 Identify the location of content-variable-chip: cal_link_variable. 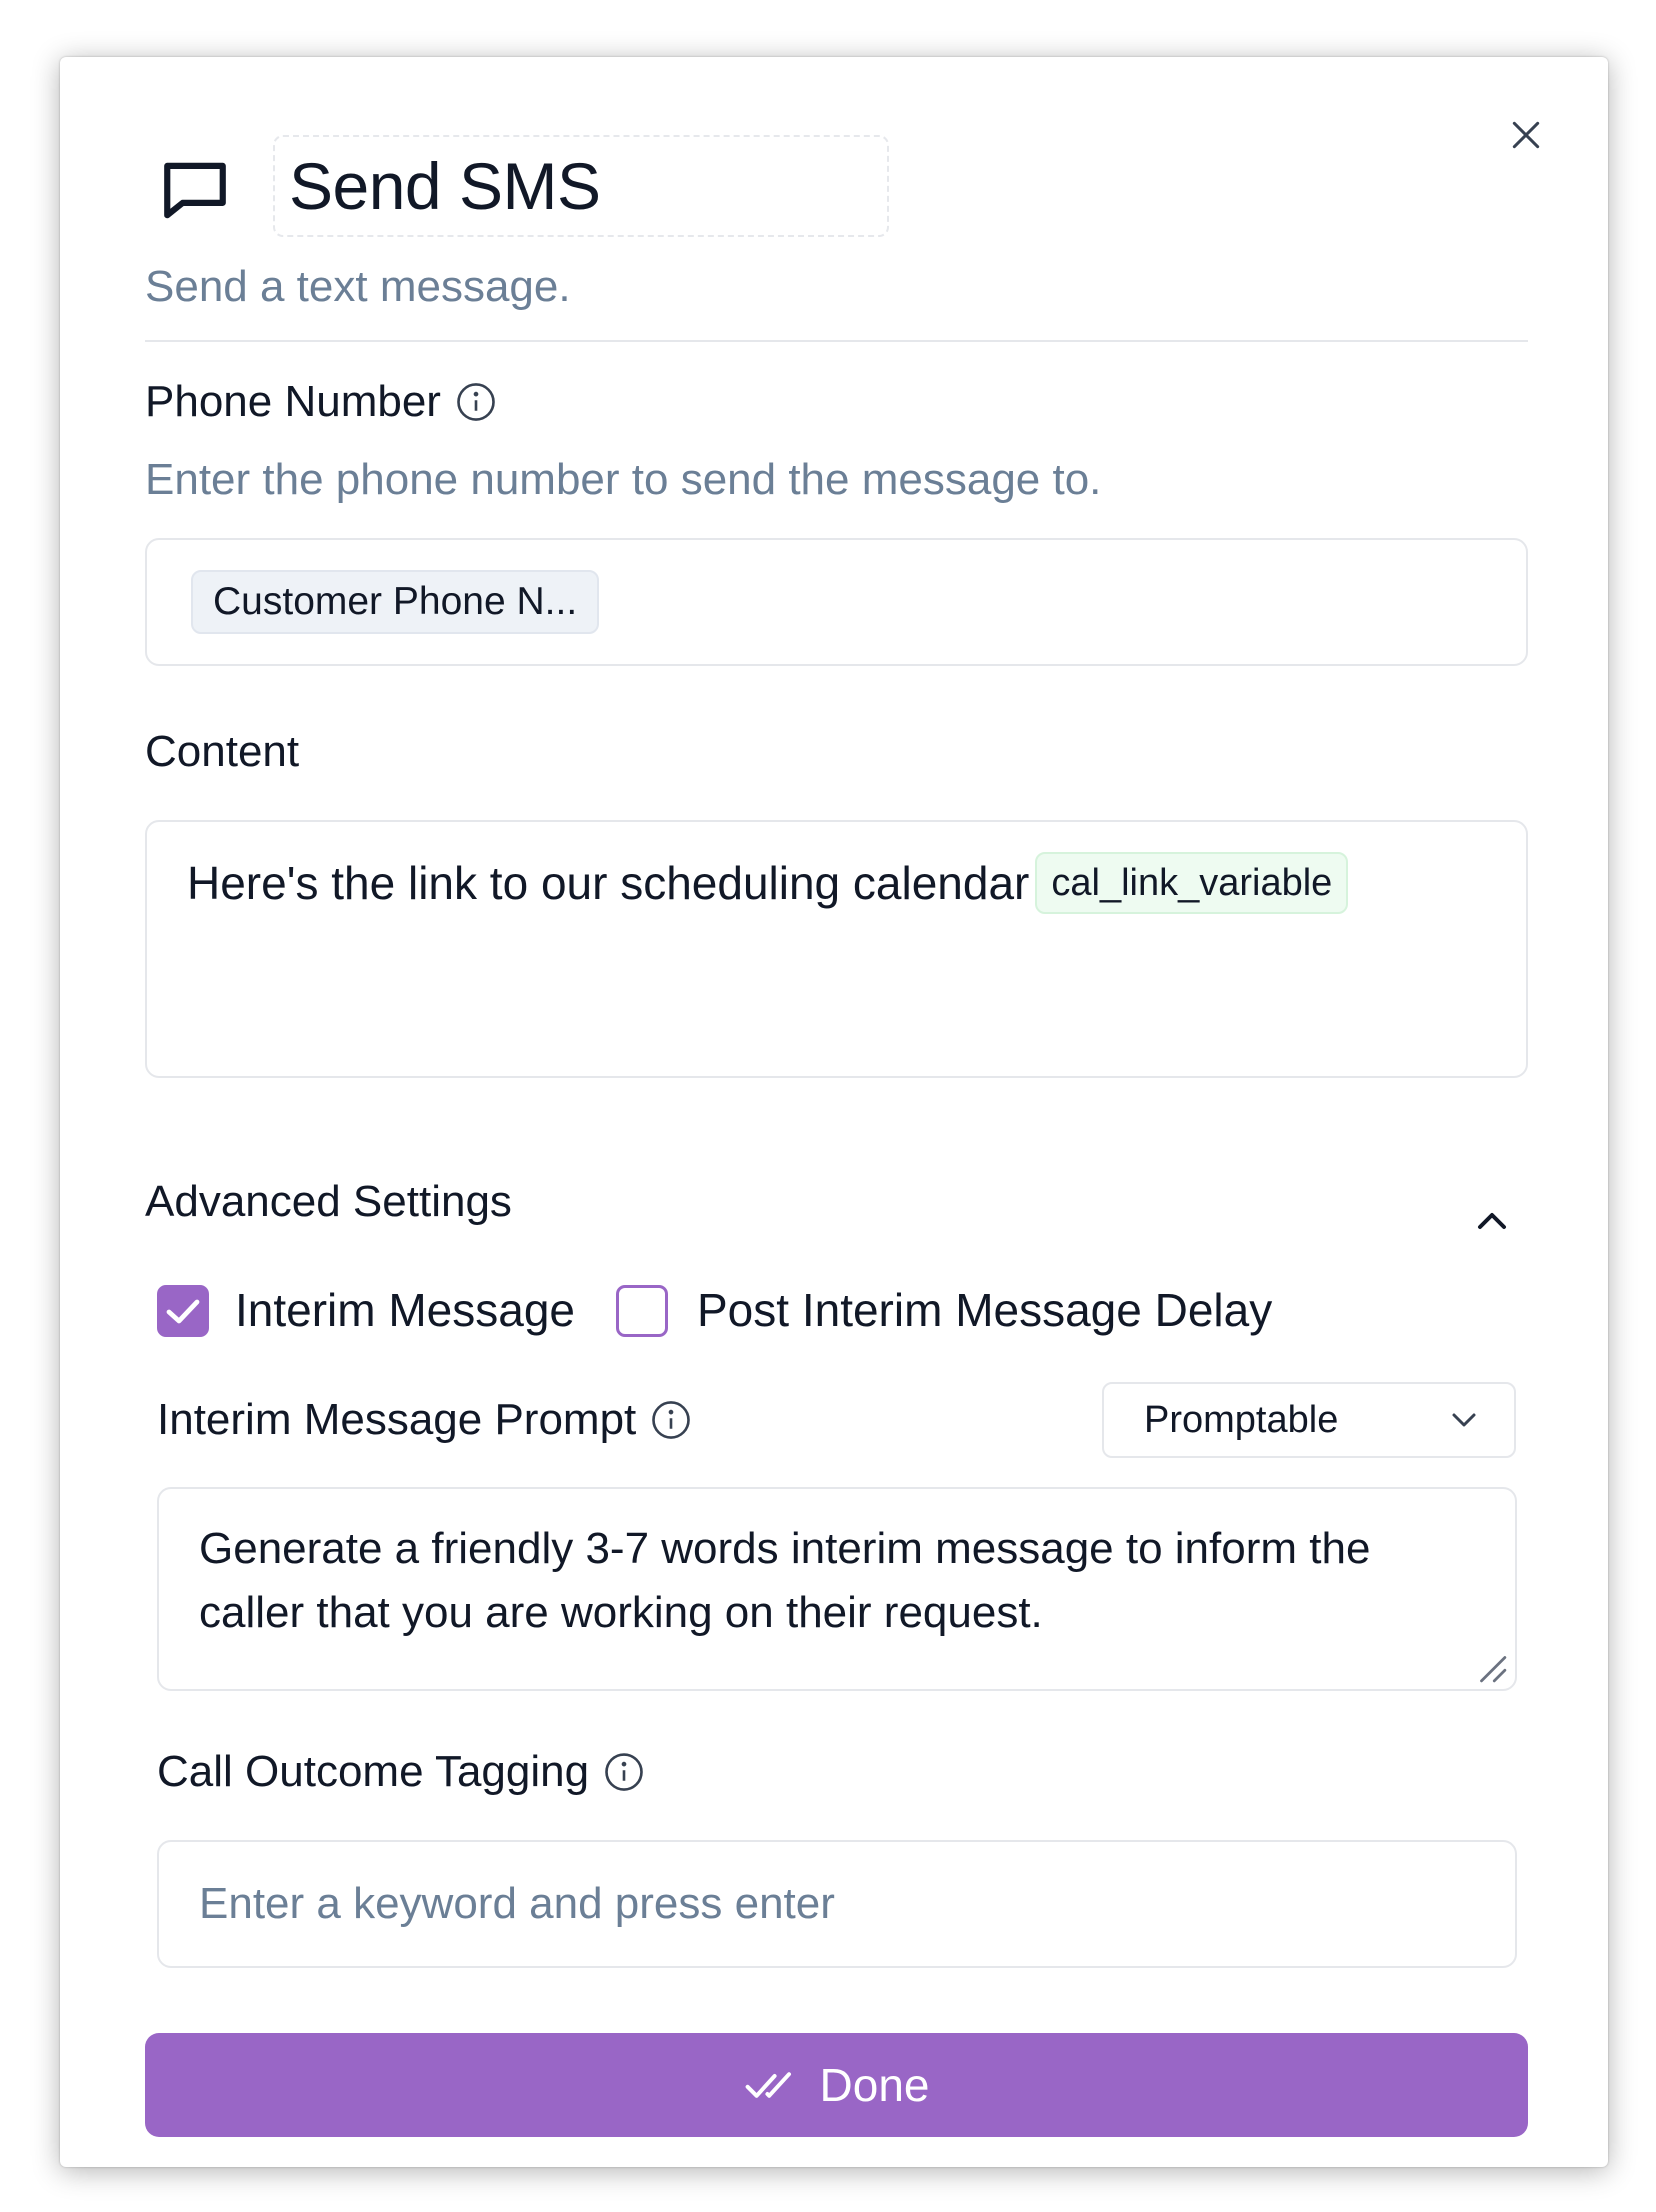
(1192, 883).